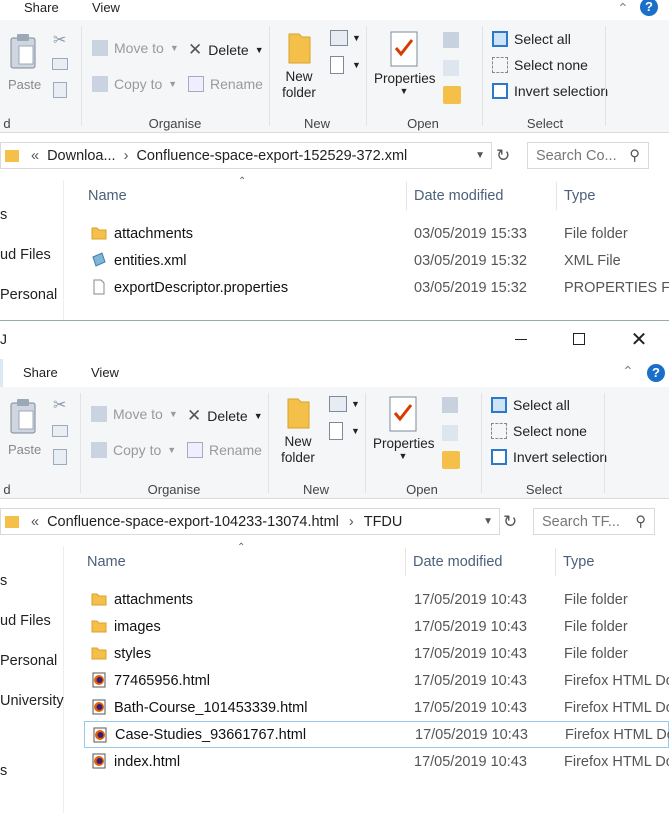 The width and height of the screenshot is (669, 813). I want to click on rename-label: Rename, so click(235, 450).